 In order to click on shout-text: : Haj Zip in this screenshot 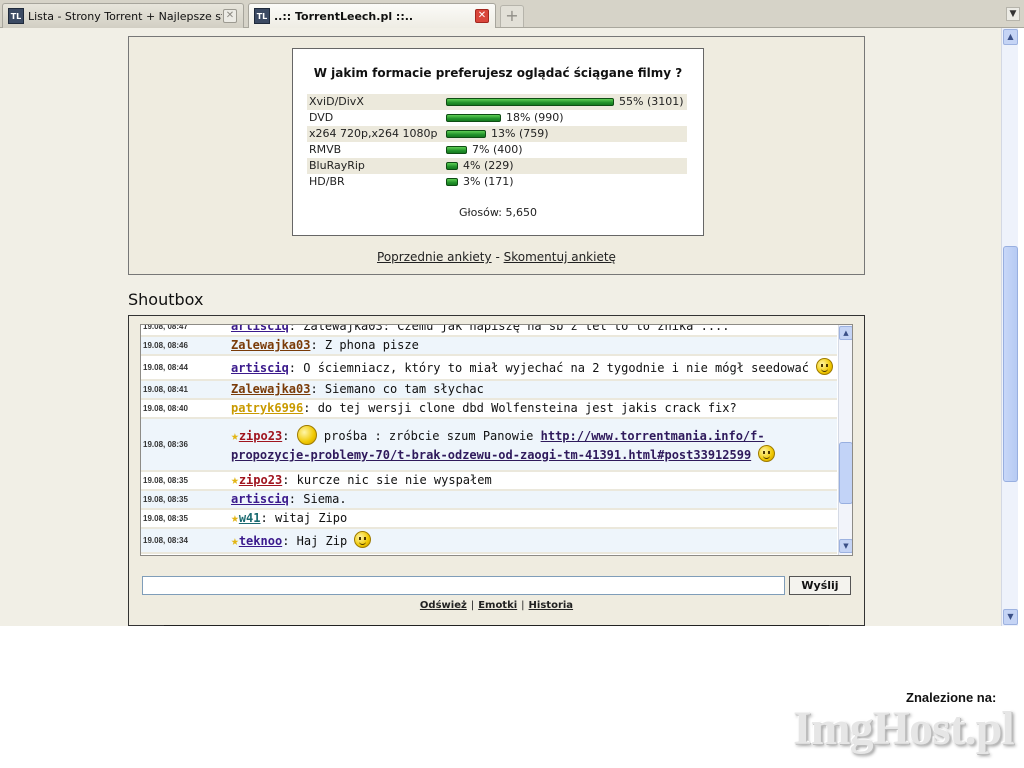, I will do `click(315, 541)`.